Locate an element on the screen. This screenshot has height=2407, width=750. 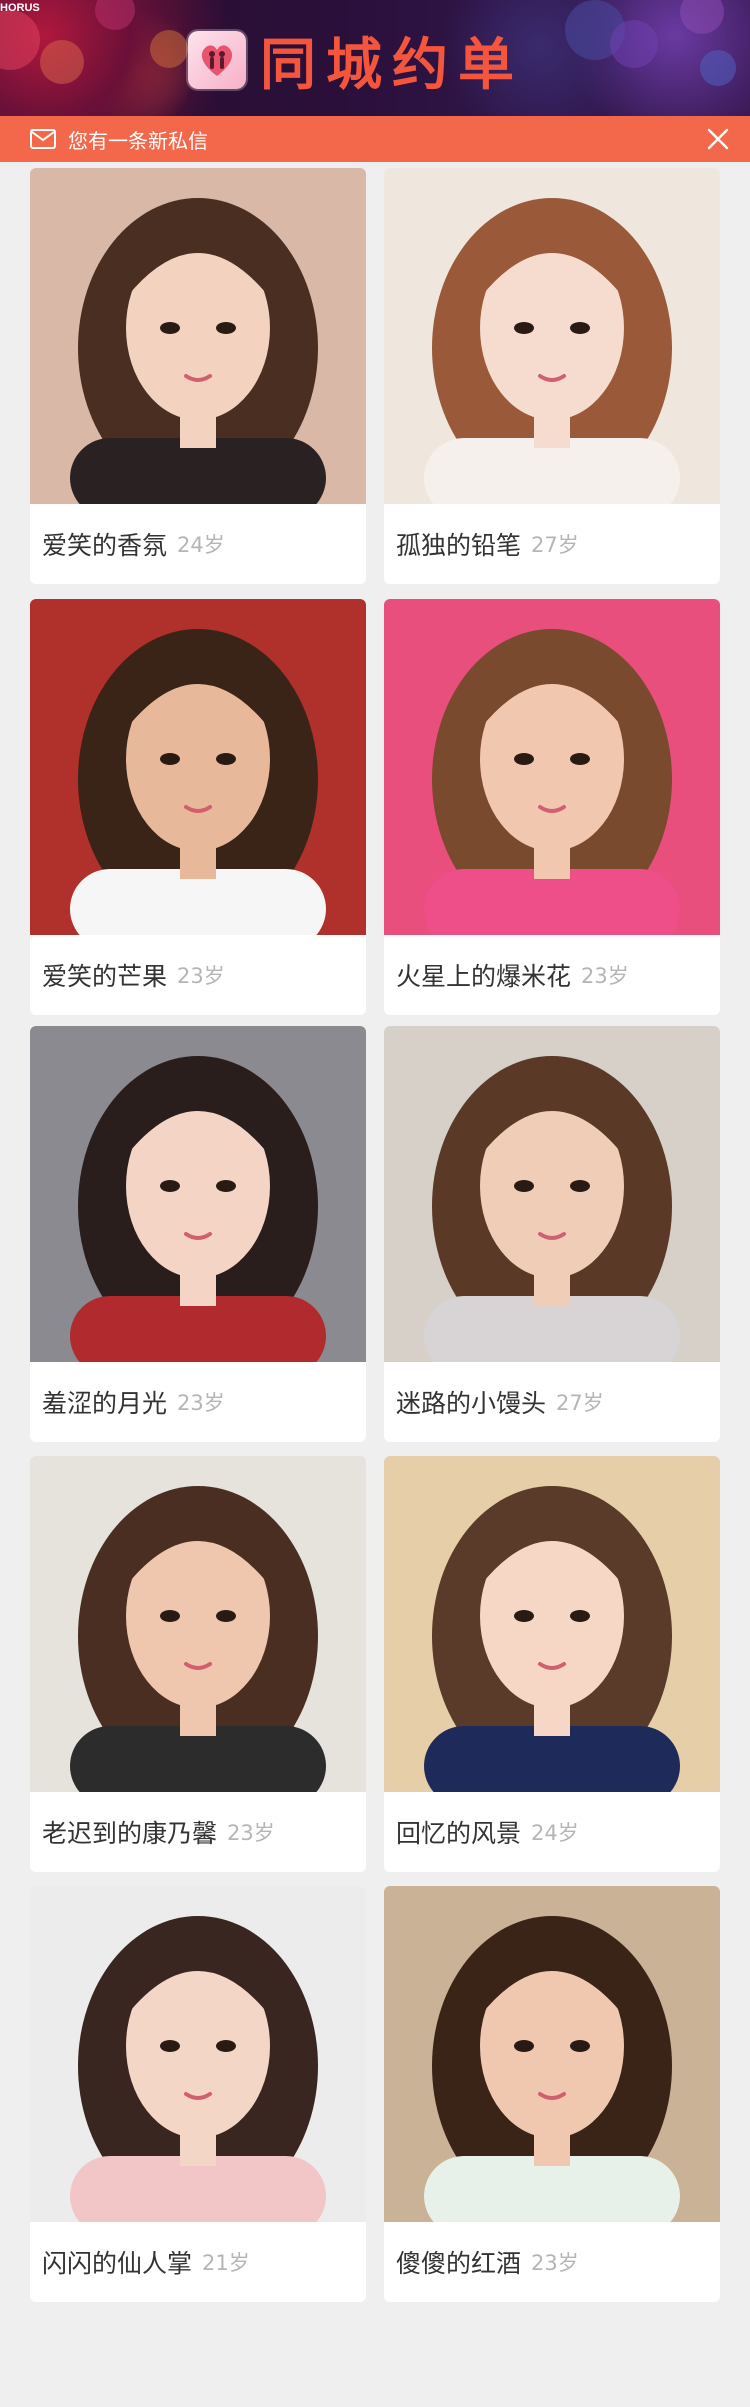
profile-card: 孤独的铅笔 27岁 is located at coordinates (552, 376).